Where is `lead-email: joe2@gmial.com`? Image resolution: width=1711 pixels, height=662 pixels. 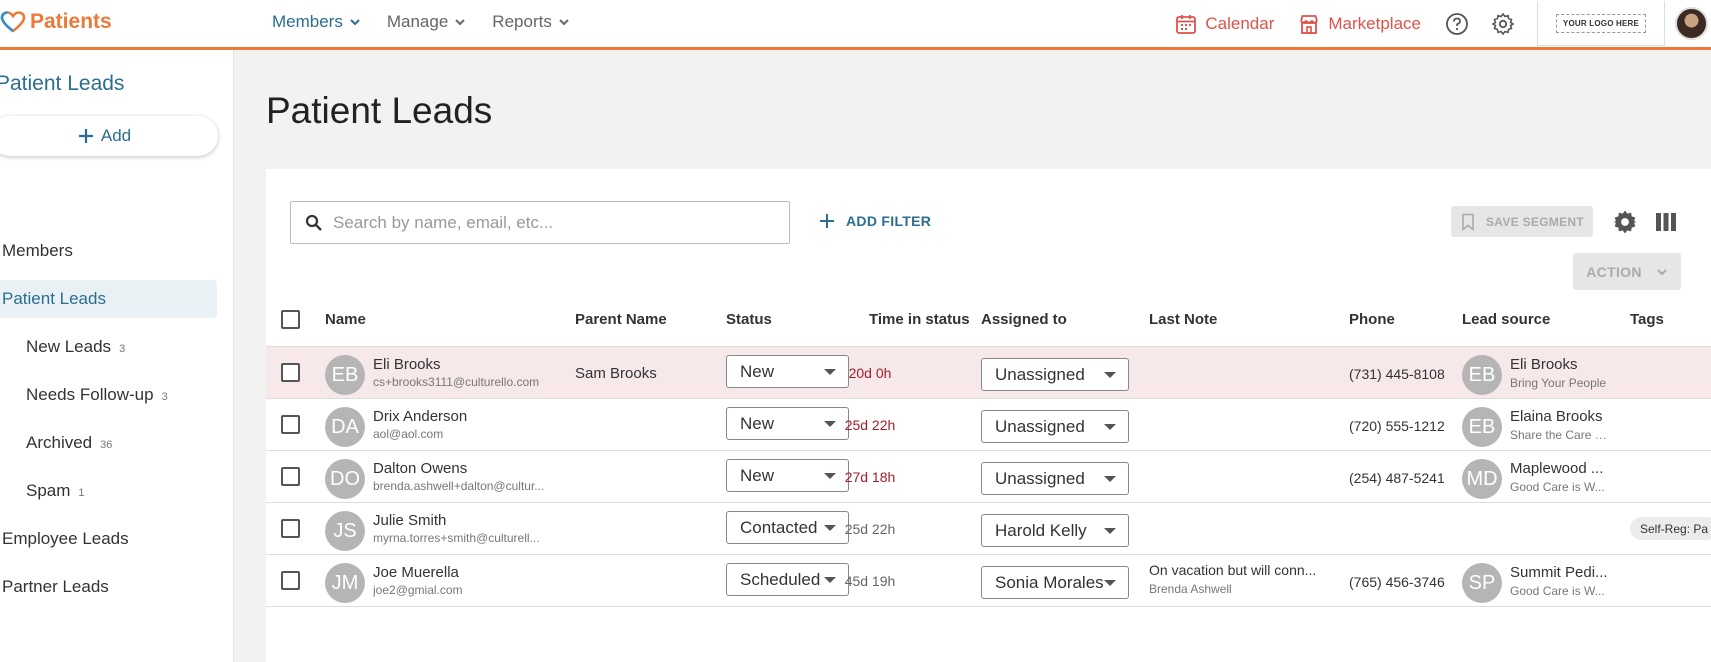
lead-email: joe2@gmial.com is located at coordinates (418, 590).